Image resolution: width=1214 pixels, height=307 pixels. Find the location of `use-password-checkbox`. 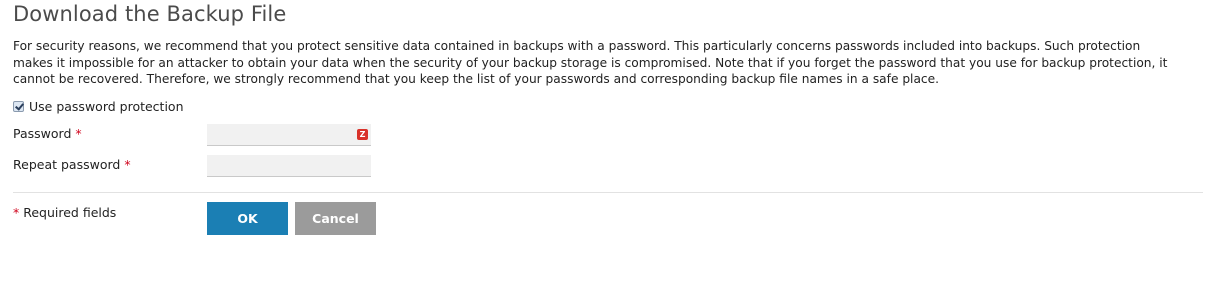

use-password-checkbox is located at coordinates (18, 106).